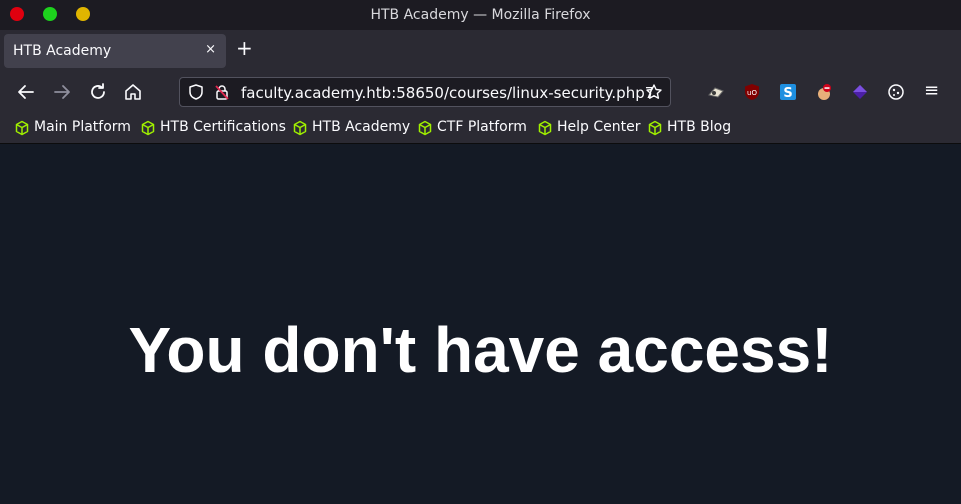 The width and height of the screenshot is (961, 504). I want to click on bookmark-label: CTF Platform, so click(482, 127).